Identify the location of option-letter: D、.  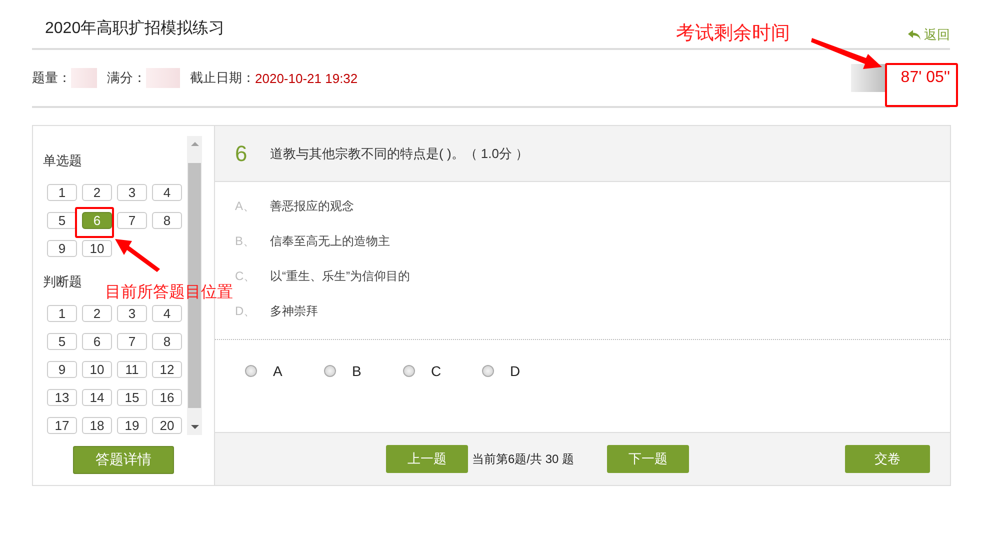
(246, 311).